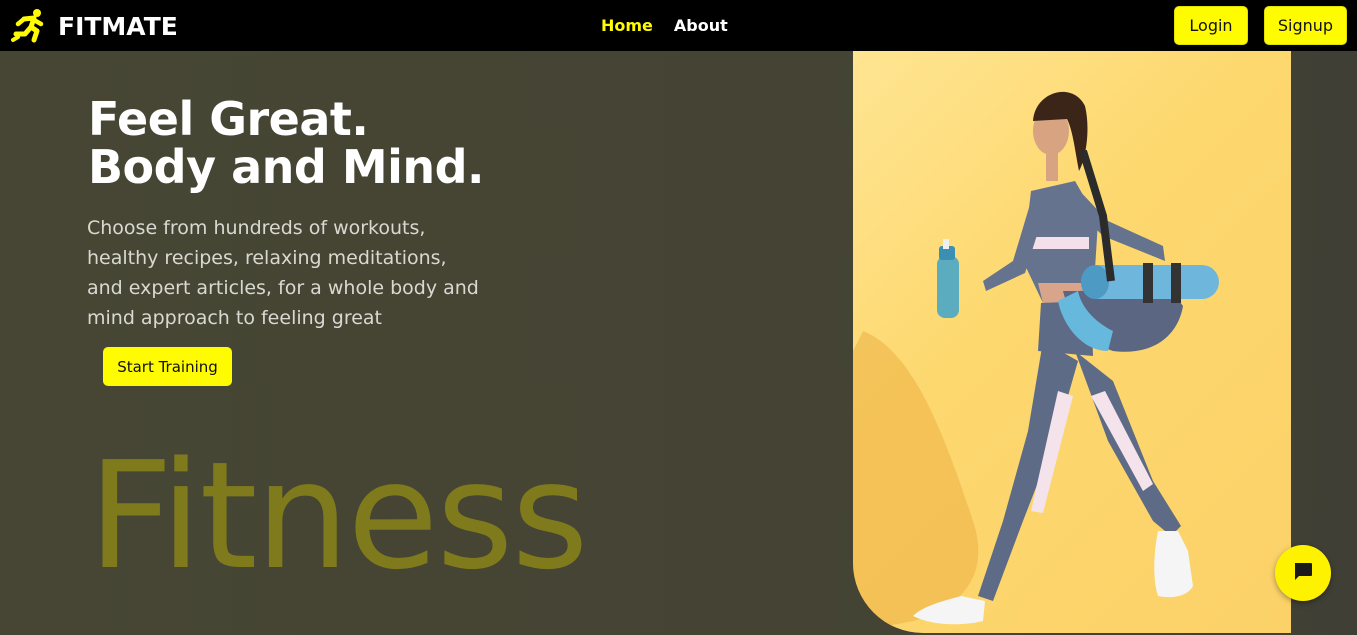 Image resolution: width=1357 pixels, height=635 pixels. Describe the element at coordinates (118, 26) in the screenshot. I see `brand-name: FITMATE` at that location.